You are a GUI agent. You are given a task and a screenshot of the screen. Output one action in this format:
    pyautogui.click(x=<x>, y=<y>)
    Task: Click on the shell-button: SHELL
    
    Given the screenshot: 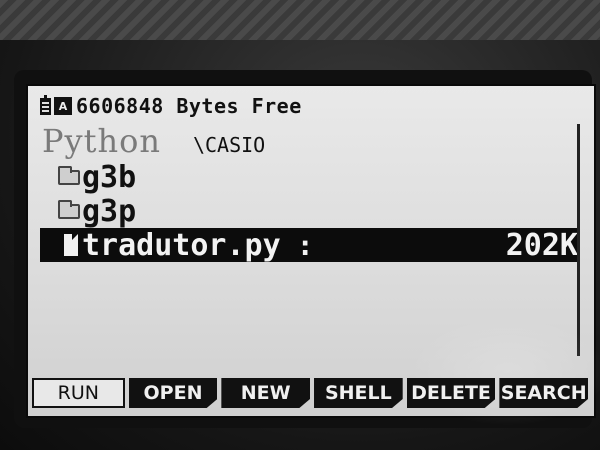 What is the action you would take?
    pyautogui.click(x=358, y=393)
    